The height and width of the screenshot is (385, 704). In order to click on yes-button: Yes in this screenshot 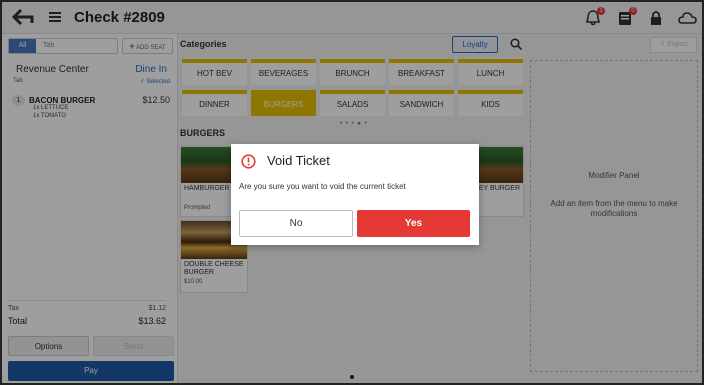, I will do `click(413, 223)`.